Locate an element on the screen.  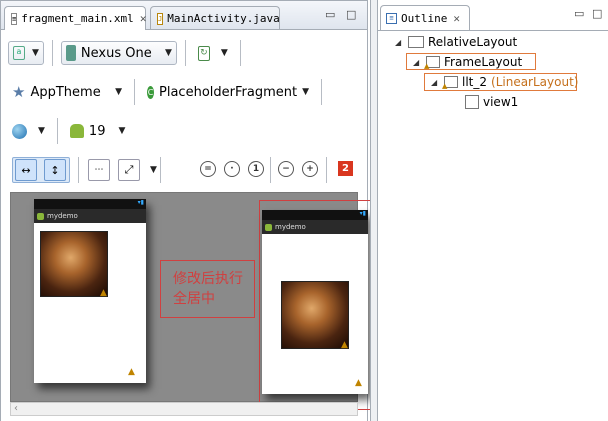
api-level-label: 19 is located at coordinates (97, 131).